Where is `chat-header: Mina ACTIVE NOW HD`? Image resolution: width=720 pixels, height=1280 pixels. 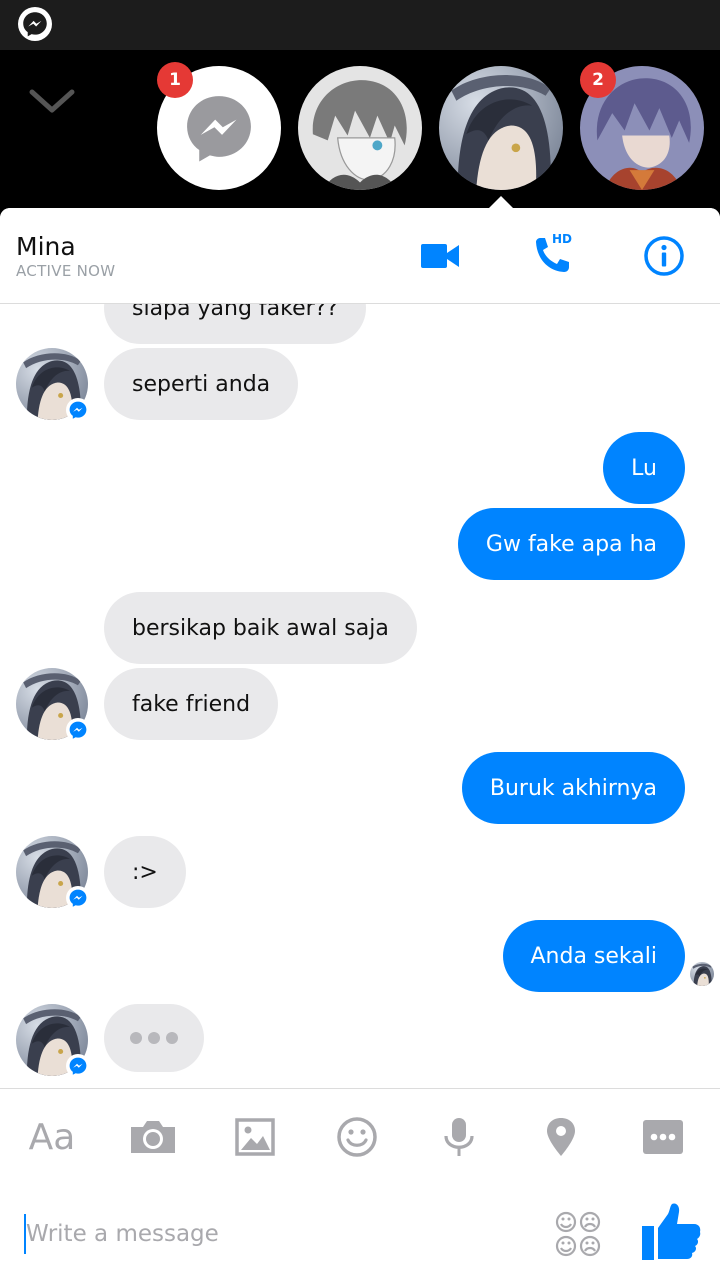
chat-header: Mina ACTIVE NOW HD is located at coordinates (360, 256).